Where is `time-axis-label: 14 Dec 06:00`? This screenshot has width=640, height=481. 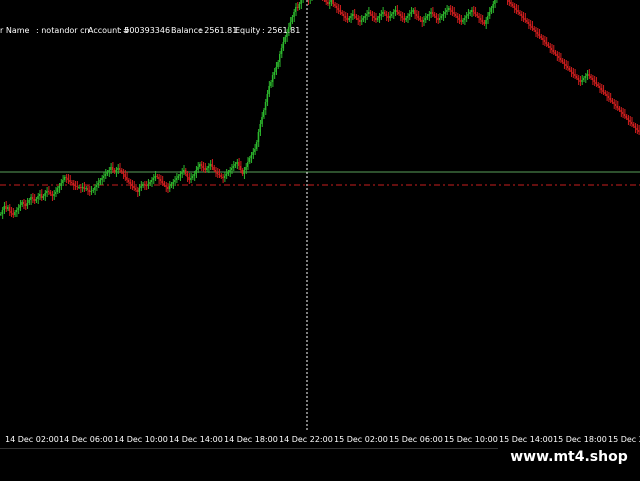
time-axis-label: 14 Dec 06:00 is located at coordinates (86, 439).